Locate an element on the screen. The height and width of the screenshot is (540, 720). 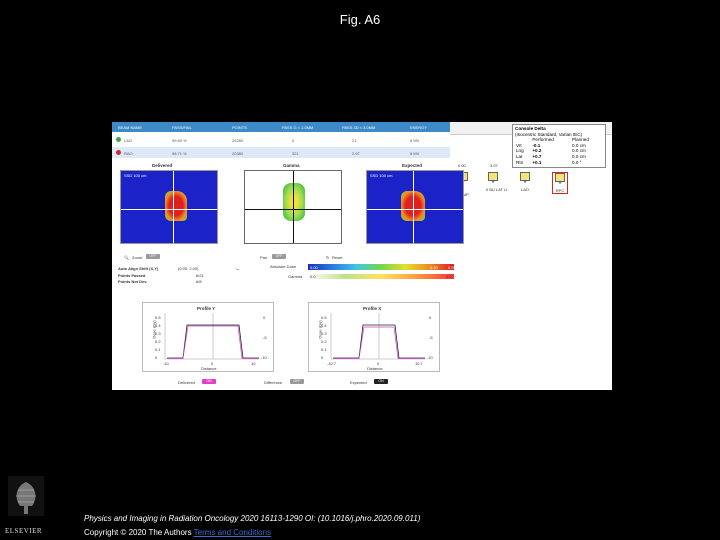
x-tick: -10 is located at coordinates (166, 363).